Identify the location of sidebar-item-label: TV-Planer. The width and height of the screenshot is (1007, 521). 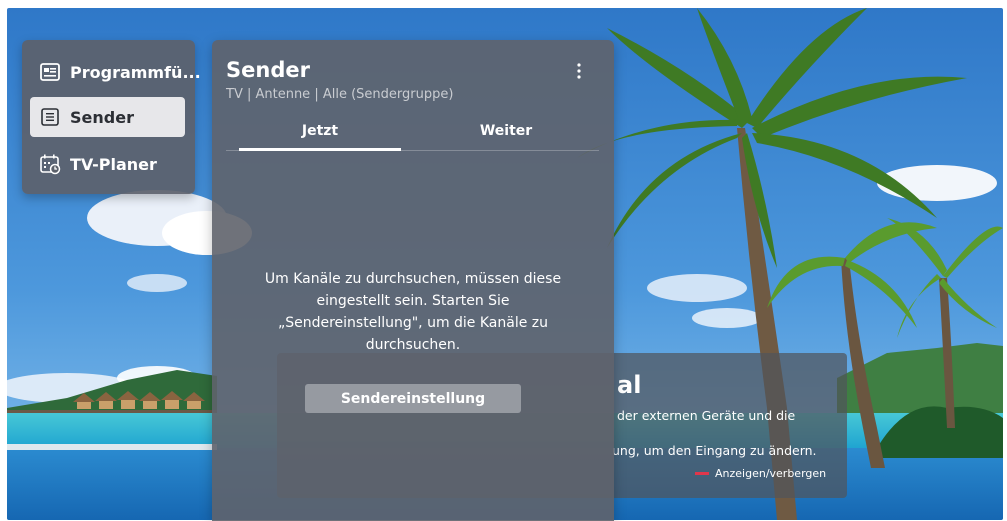
(113, 164).